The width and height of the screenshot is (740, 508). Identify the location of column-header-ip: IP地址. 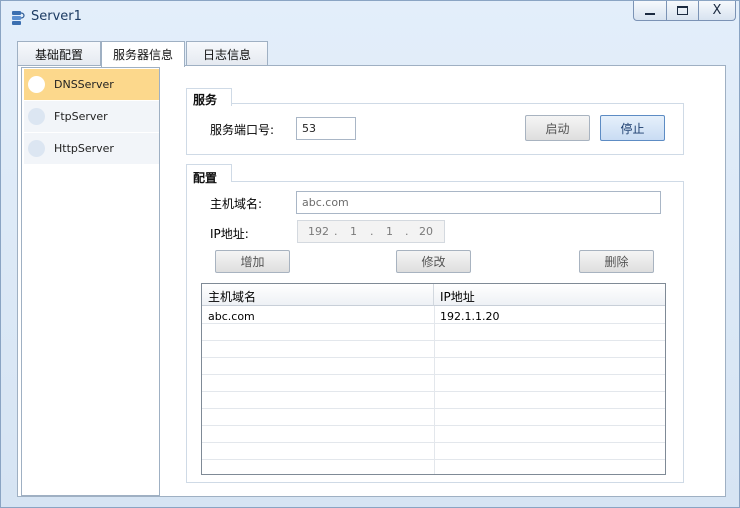
(549, 295).